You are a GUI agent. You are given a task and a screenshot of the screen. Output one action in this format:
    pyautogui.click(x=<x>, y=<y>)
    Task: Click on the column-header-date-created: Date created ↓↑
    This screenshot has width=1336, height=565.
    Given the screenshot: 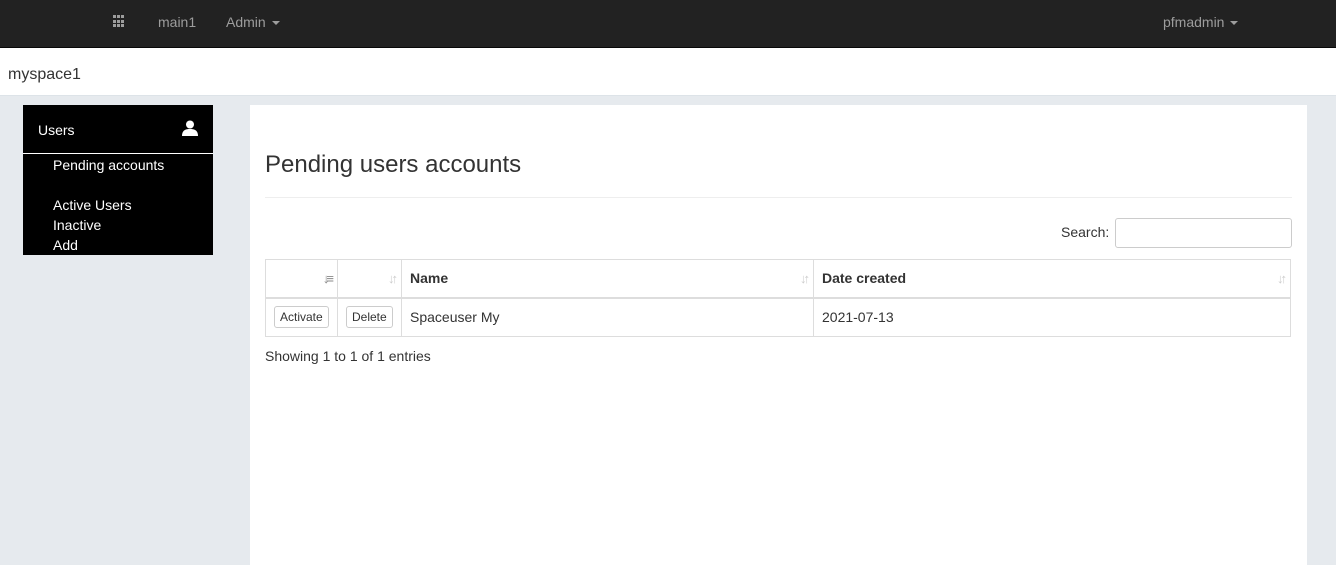 What is the action you would take?
    pyautogui.click(x=1052, y=279)
    